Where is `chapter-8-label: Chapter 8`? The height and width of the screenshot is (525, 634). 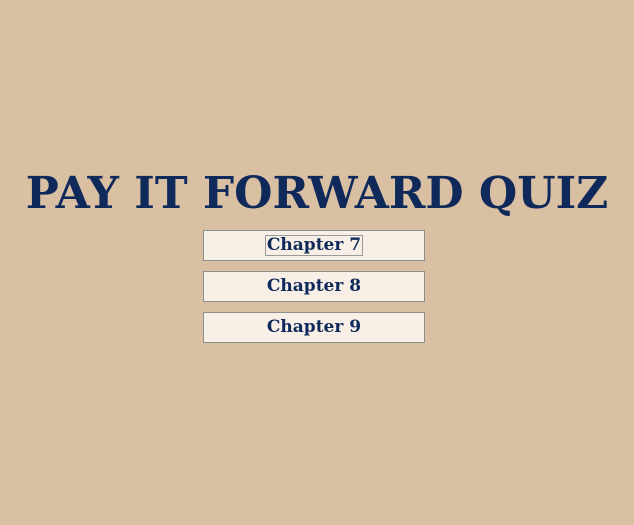 chapter-8-label: Chapter 8 is located at coordinates (314, 286).